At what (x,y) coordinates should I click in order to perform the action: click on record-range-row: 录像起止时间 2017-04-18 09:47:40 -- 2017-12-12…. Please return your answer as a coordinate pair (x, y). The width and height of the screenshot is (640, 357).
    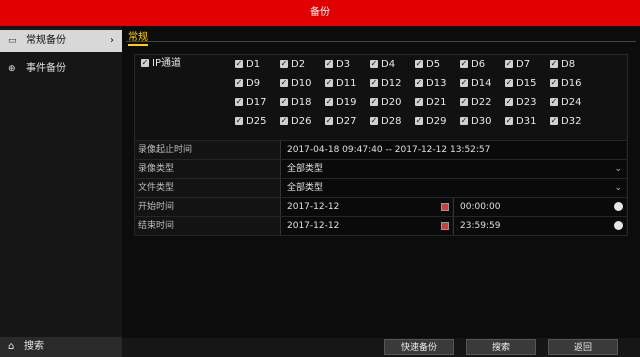
    Looking at the image, I should click on (381, 150).